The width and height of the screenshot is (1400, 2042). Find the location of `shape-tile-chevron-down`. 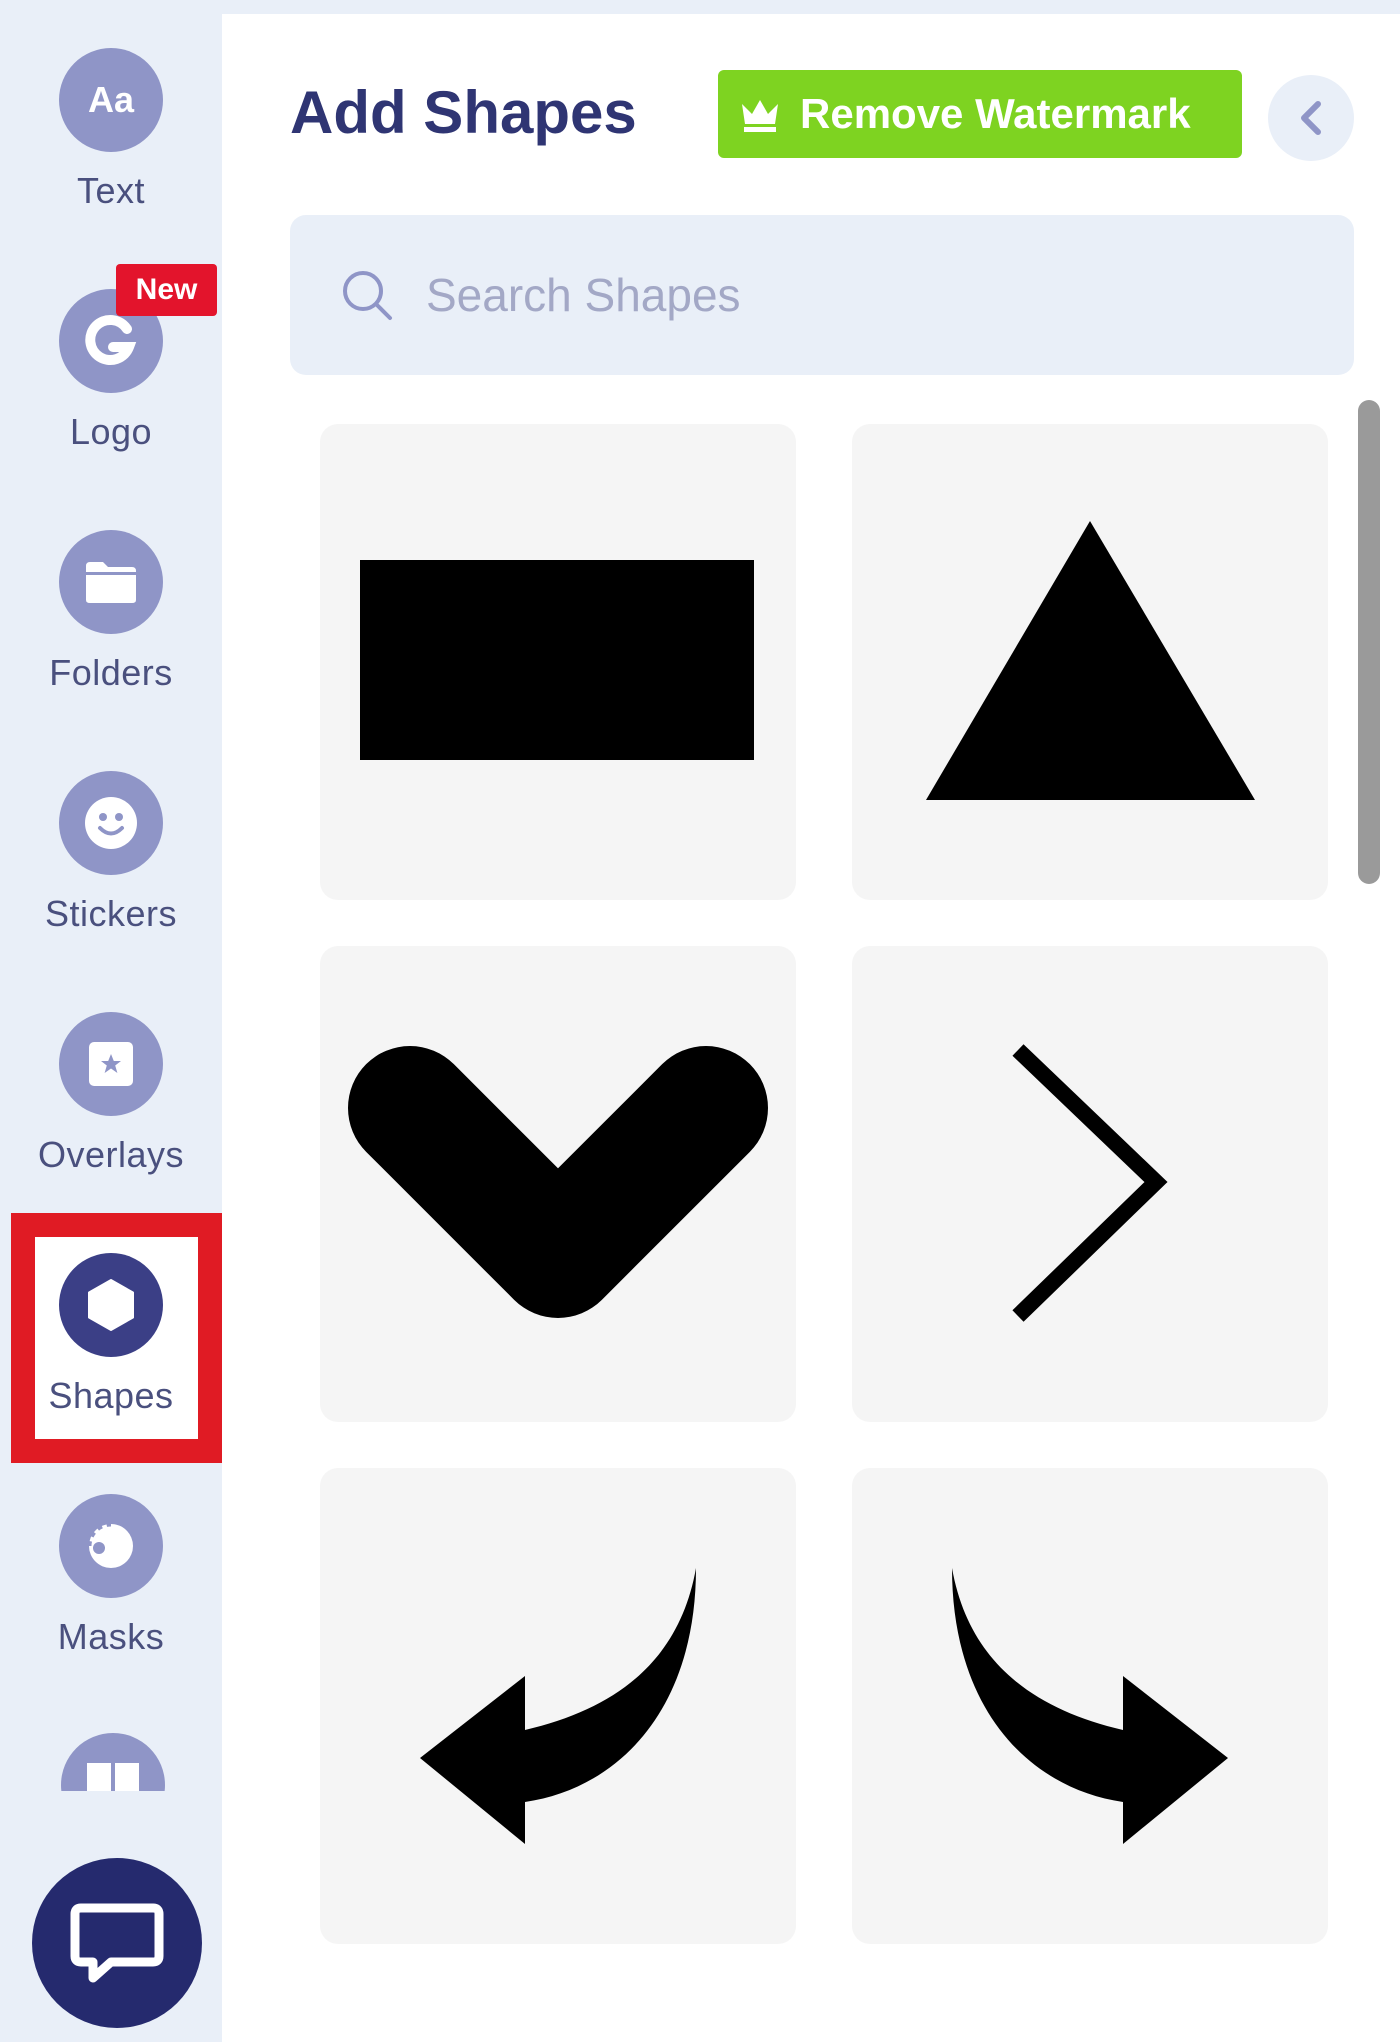

shape-tile-chevron-down is located at coordinates (558, 1184).